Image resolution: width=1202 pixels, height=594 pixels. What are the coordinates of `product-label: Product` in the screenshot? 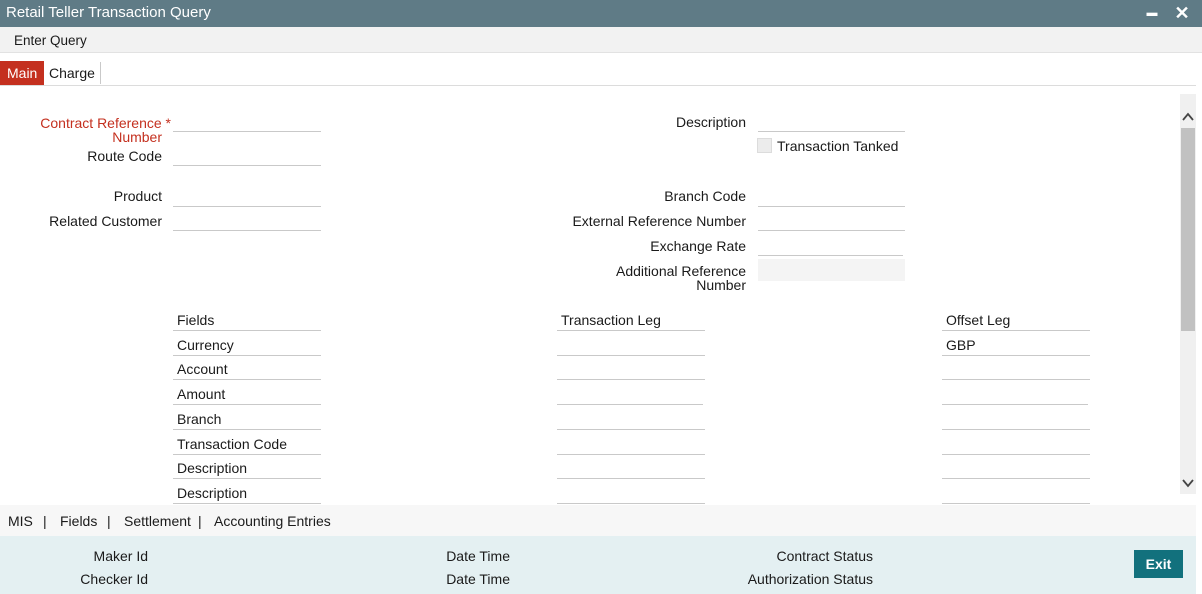 It's located at (137, 196).